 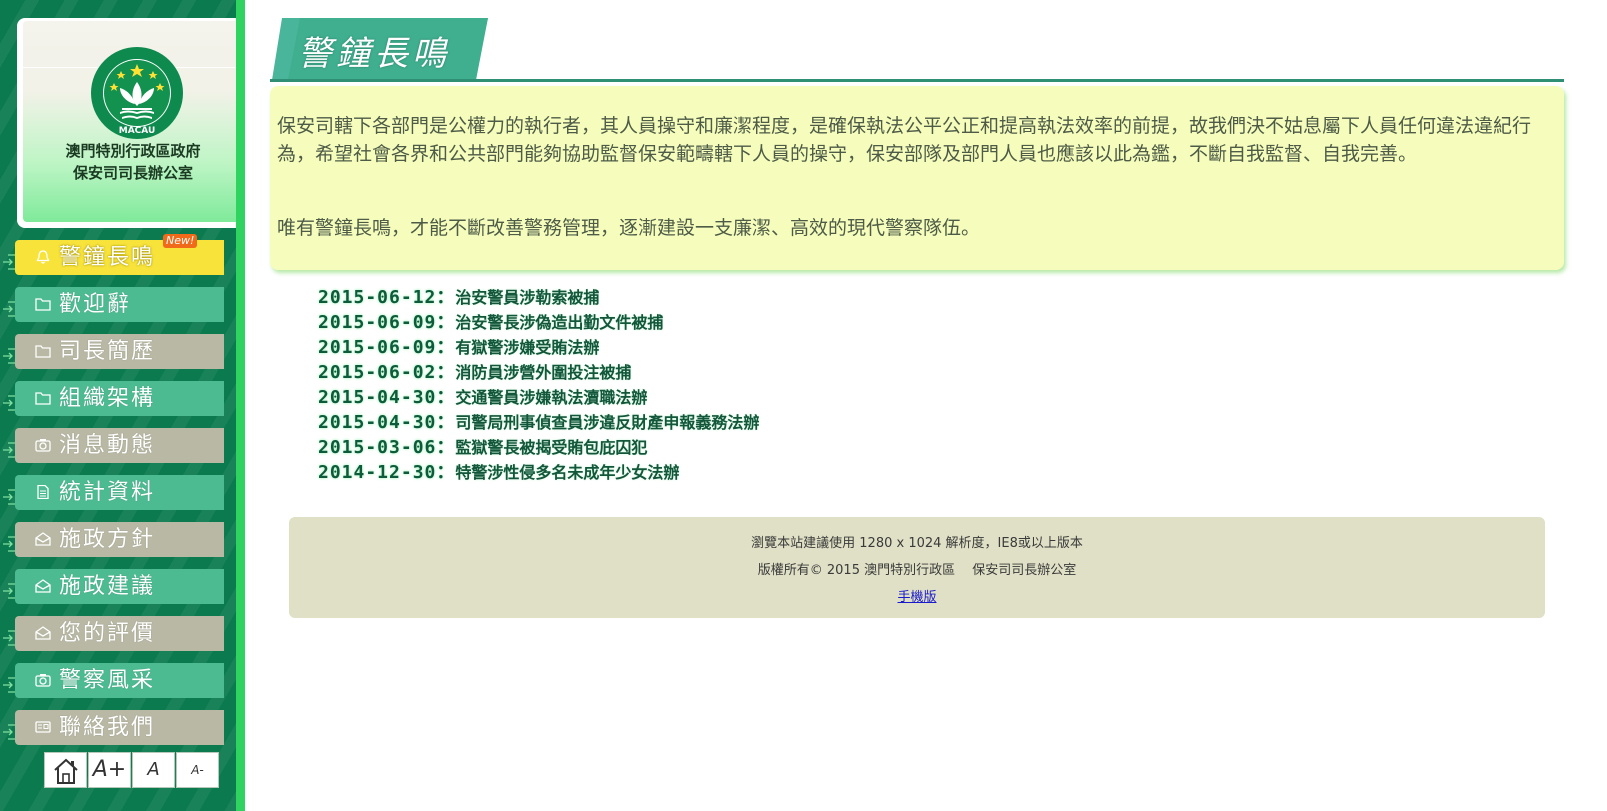 I want to click on menu-item-police-gallery: 警察風采, so click(x=119, y=680).